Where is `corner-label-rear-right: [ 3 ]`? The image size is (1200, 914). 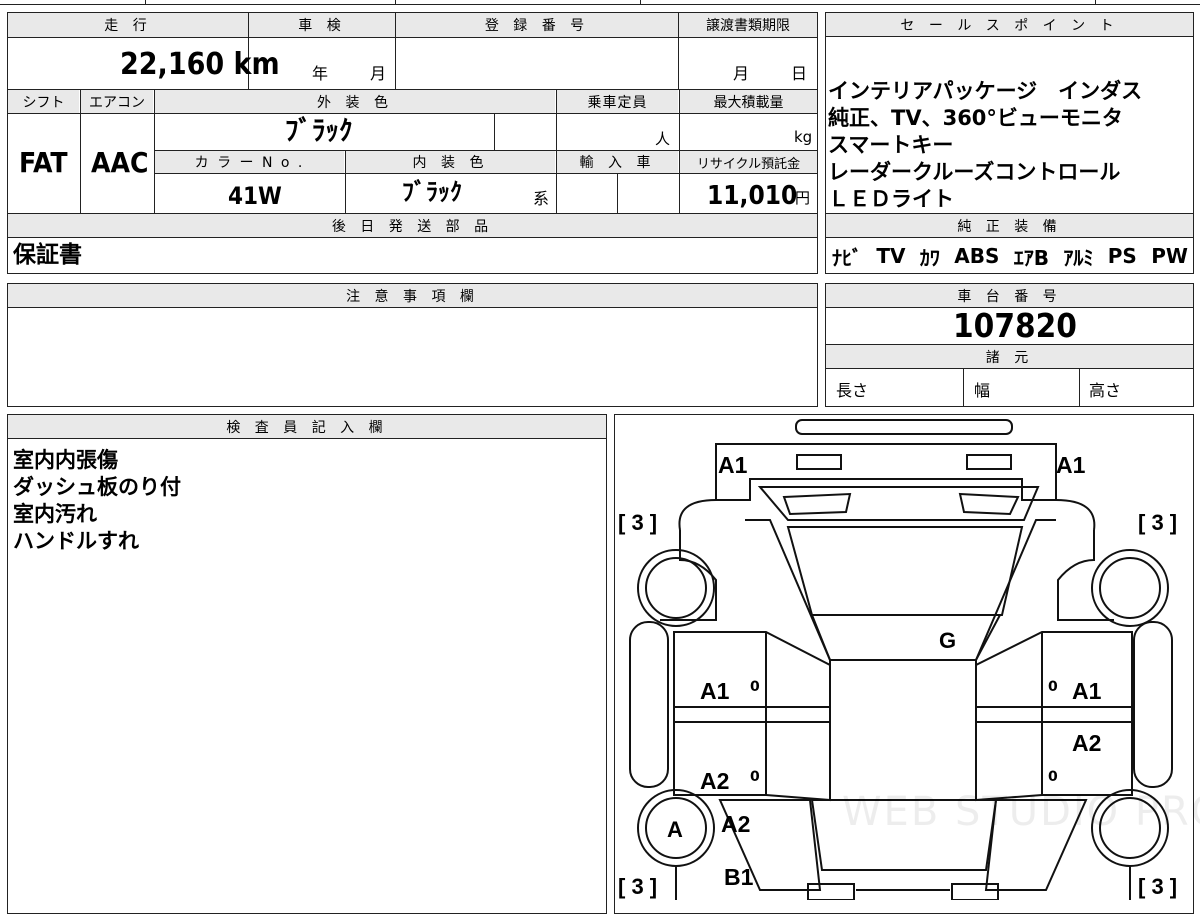 corner-label-rear-right: [ 3 ] is located at coordinates (1158, 886).